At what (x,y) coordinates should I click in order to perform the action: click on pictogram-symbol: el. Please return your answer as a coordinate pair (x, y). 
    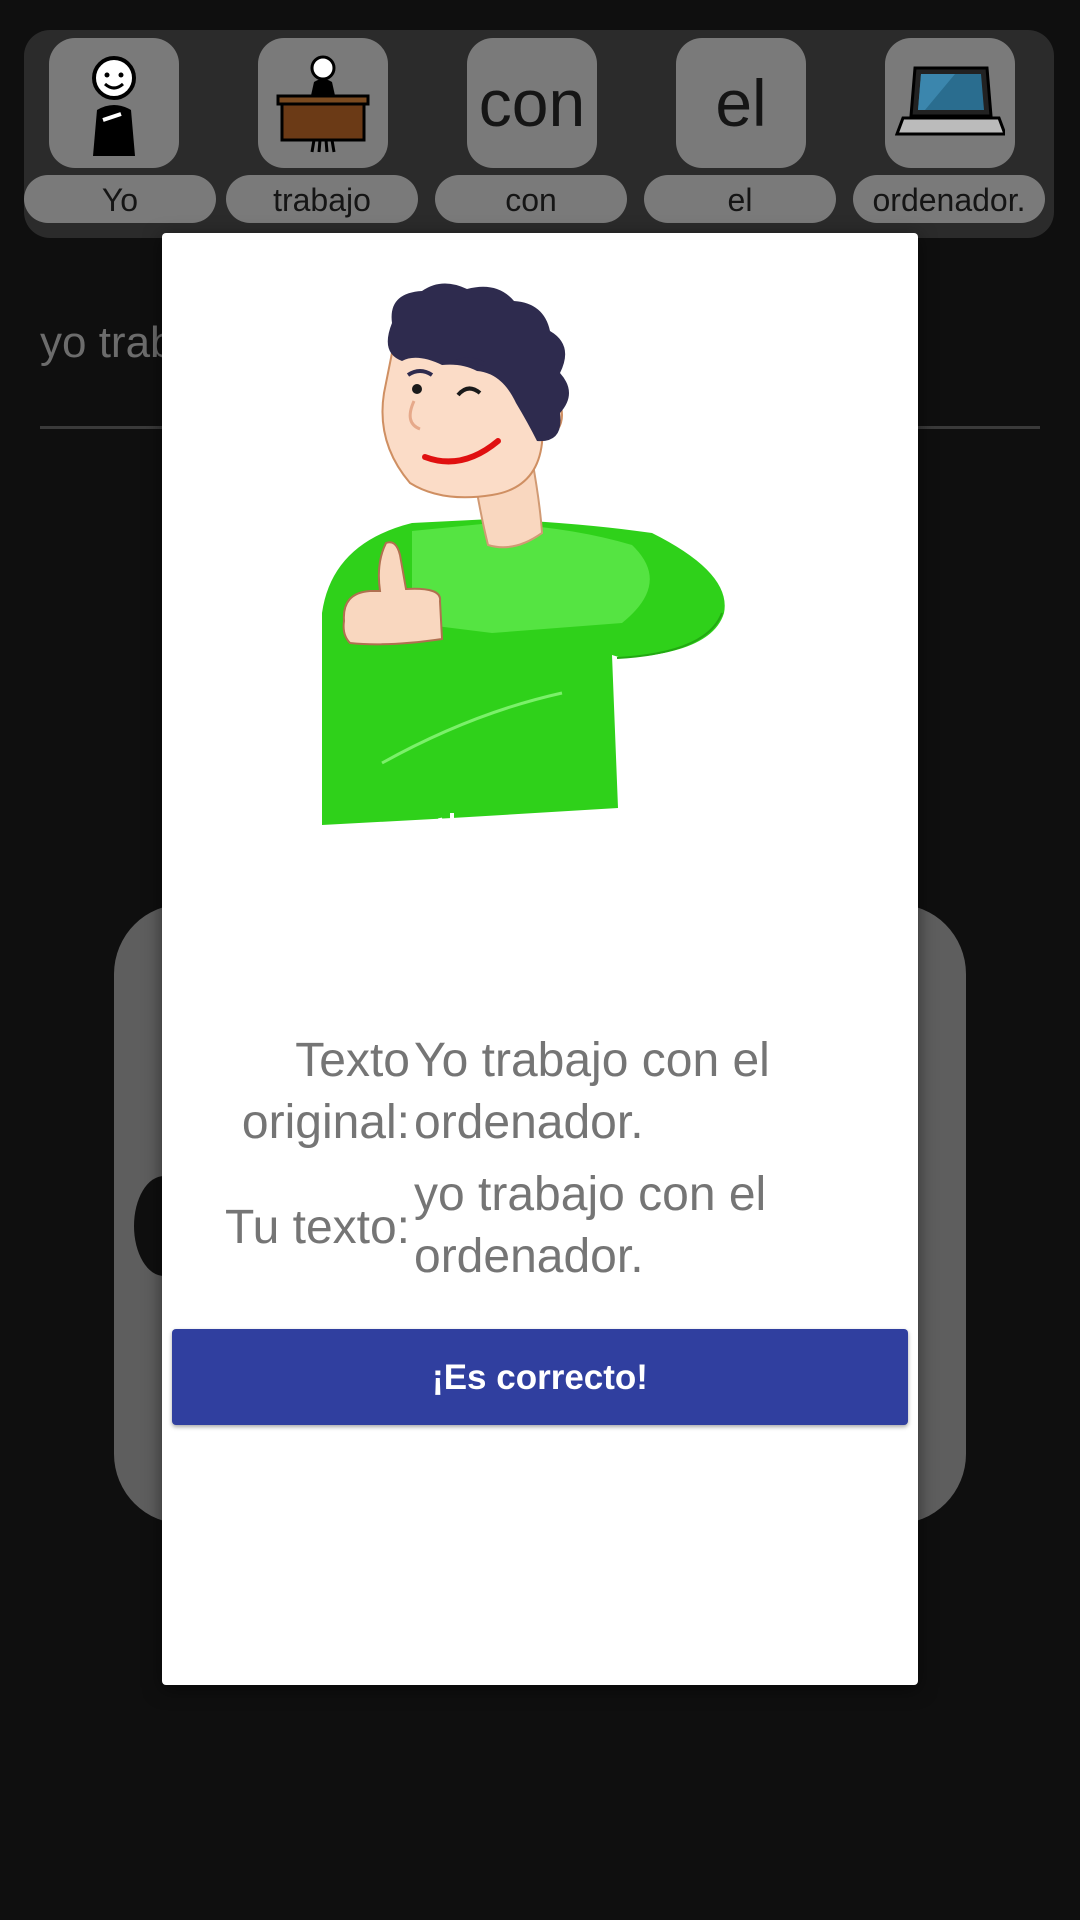
    Looking at the image, I should click on (741, 103).